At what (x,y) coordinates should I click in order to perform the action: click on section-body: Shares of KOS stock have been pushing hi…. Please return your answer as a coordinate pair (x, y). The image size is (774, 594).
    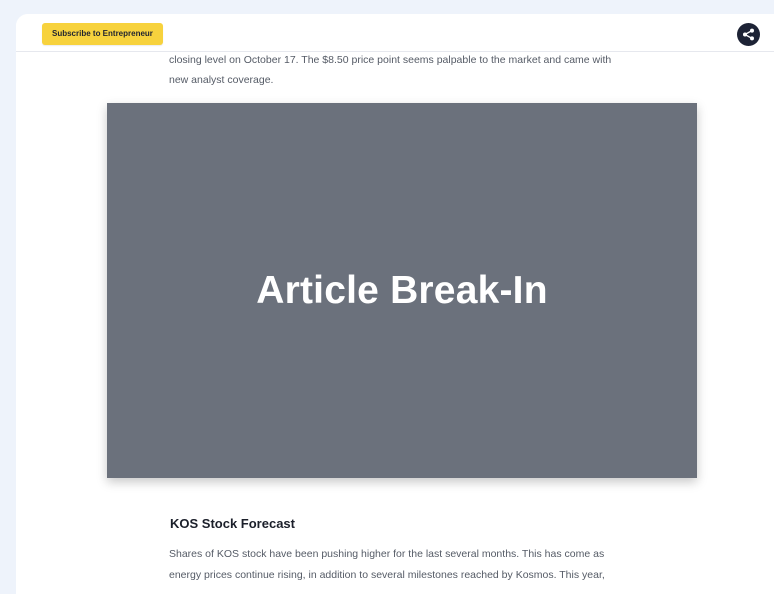
    Looking at the image, I should click on (419, 565).